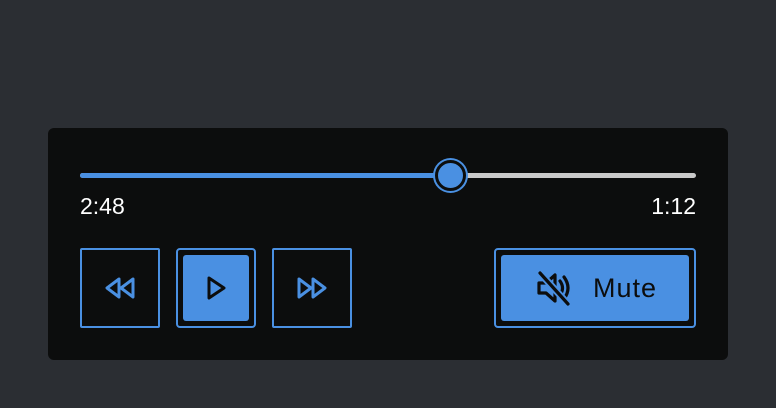 This screenshot has height=408, width=776. Describe the element at coordinates (102, 206) in the screenshot. I see `elapsed-time: 2:48` at that location.